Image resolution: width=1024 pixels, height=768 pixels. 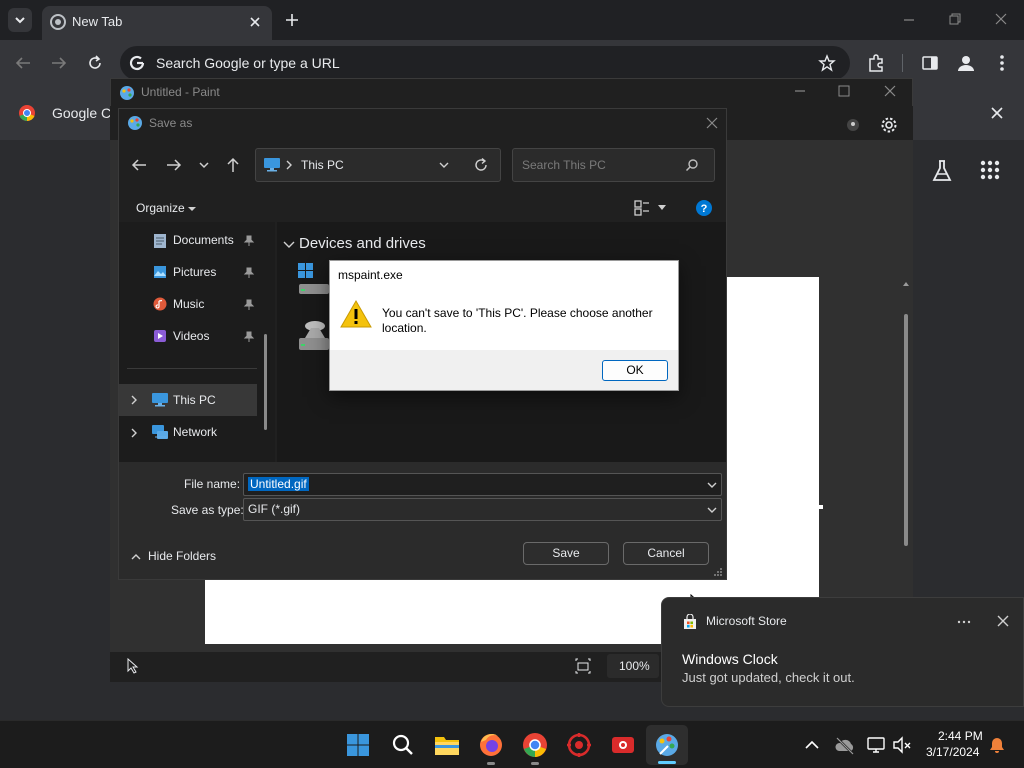 I want to click on dialog-forward-icon, so click(x=174, y=165).